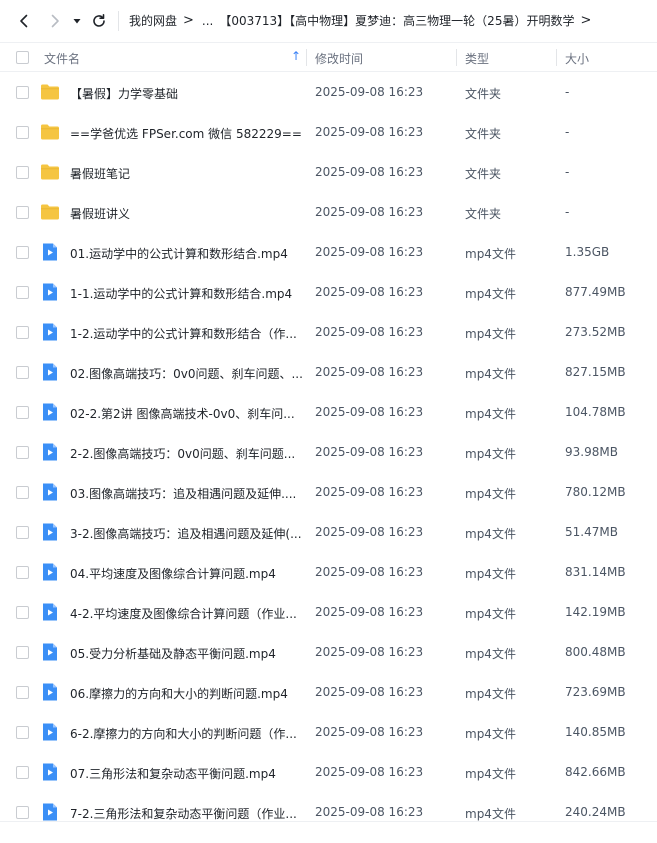  What do you see at coordinates (77, 21) in the screenshot?
I see `history-dropdown` at bounding box center [77, 21].